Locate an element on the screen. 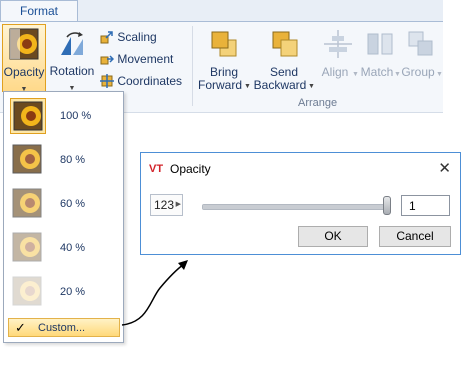  send-backward-label-line2: Backward is located at coordinates (280, 85).